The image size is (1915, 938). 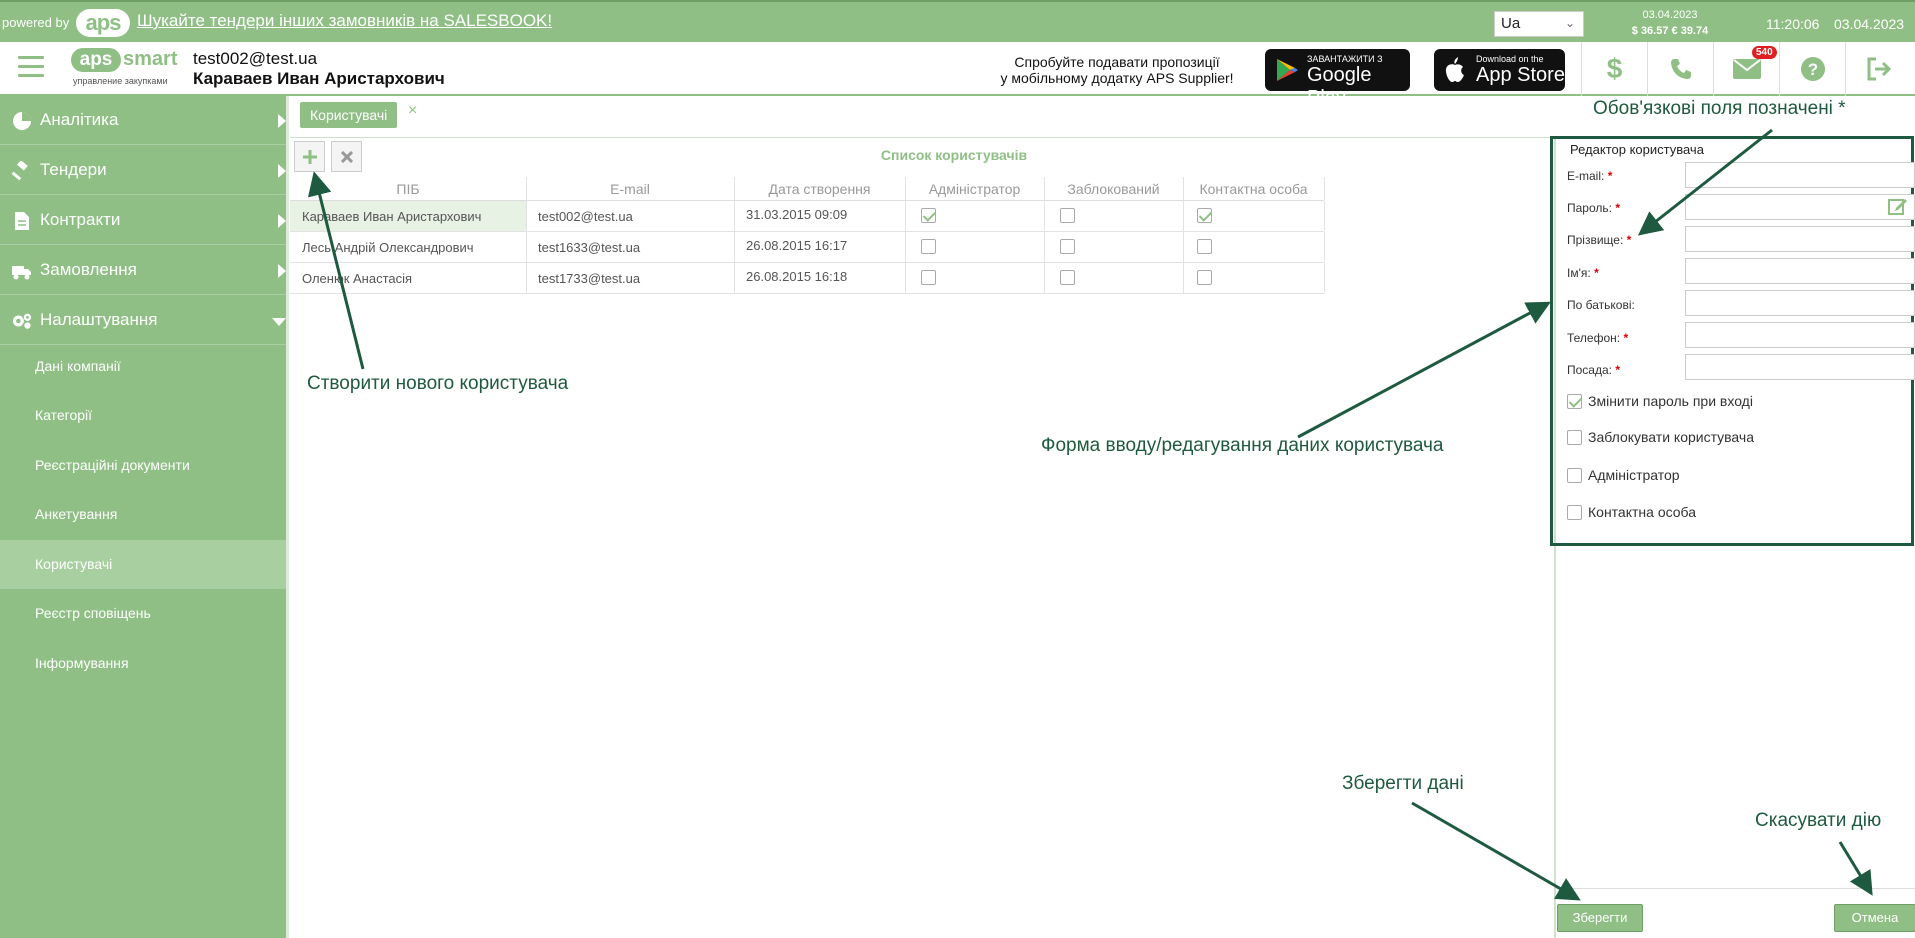 I want to click on arrow-create-user, so click(x=336, y=270).